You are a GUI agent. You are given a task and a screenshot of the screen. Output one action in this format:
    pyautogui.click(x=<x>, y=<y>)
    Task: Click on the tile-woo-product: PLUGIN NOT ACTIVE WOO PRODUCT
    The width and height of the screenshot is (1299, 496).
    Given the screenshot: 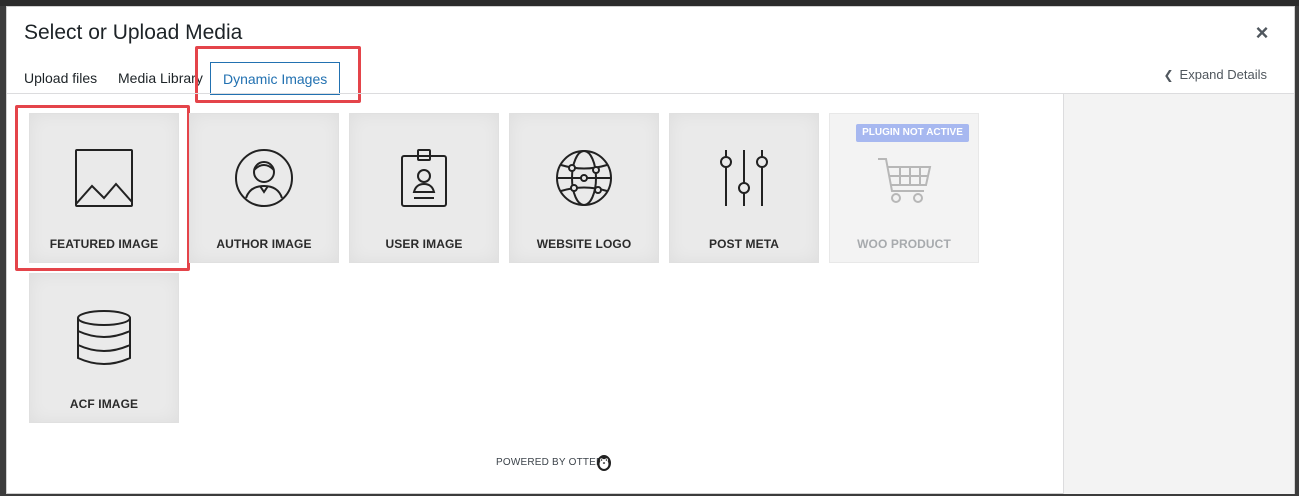 What is the action you would take?
    pyautogui.click(x=904, y=188)
    